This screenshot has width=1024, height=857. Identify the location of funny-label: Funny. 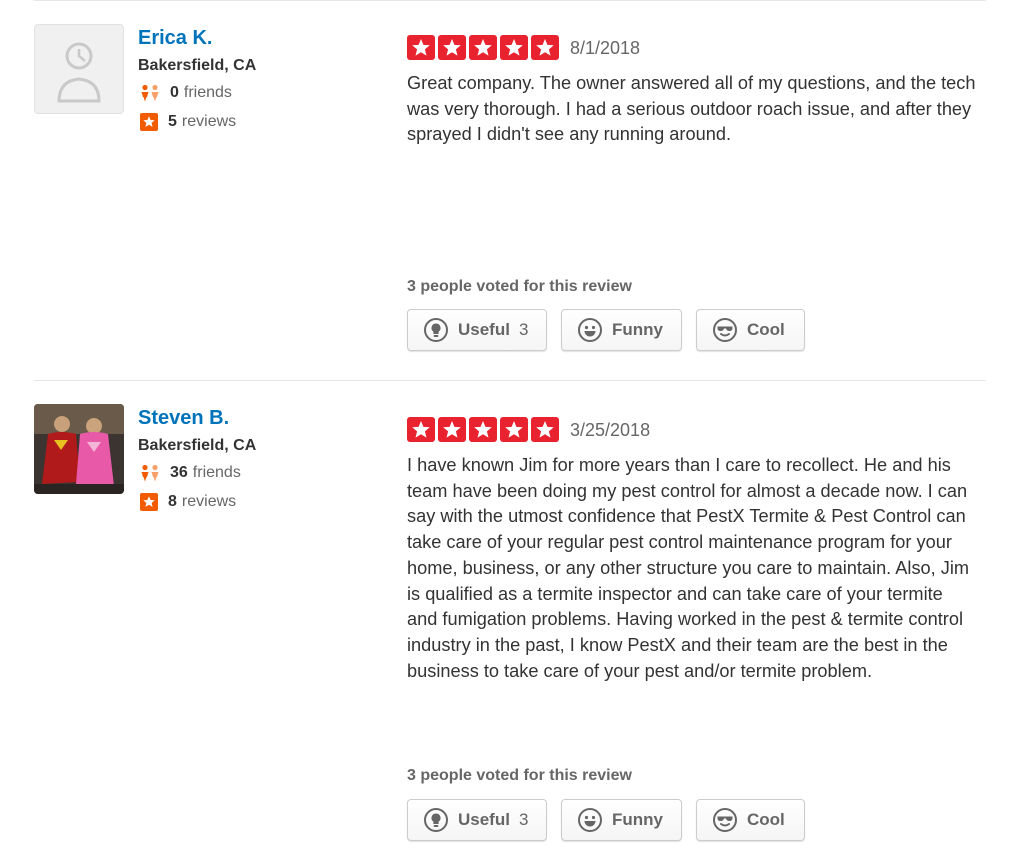
(637, 819).